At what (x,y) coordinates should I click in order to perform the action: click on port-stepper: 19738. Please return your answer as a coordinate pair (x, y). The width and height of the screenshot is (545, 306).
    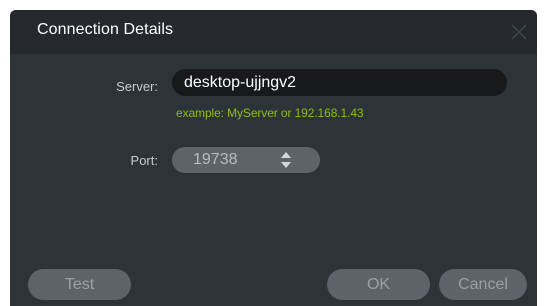
    Looking at the image, I should click on (246, 160).